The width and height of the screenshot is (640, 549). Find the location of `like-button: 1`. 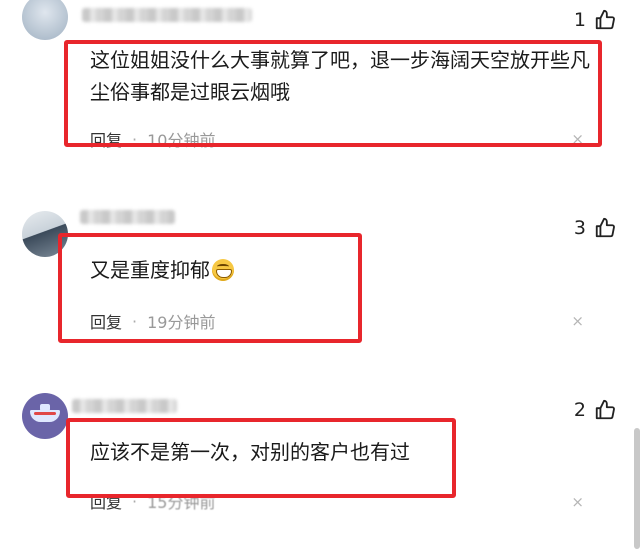

like-button: 1 is located at coordinates (595, 20).